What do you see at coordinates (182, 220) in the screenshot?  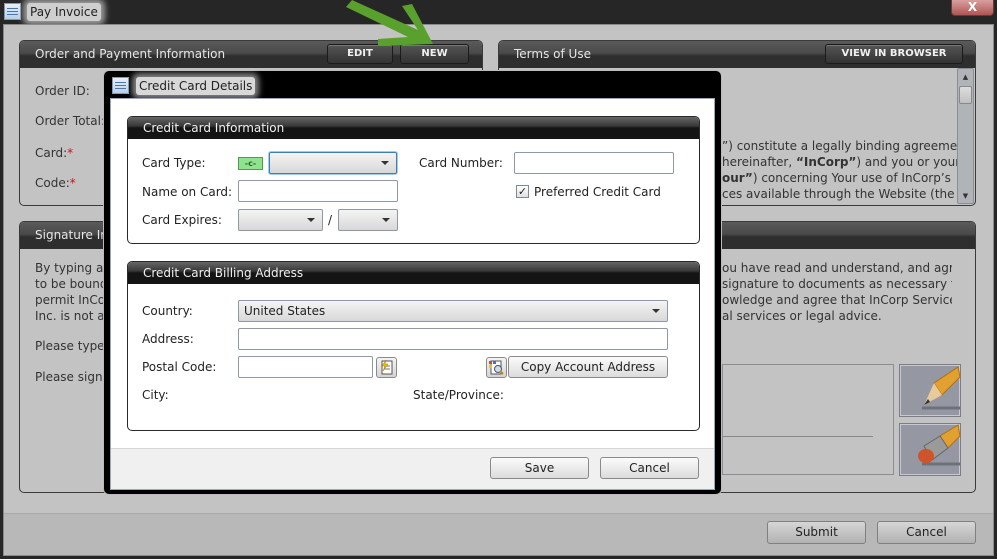 I see `card-expires-label: Card Expires:` at bounding box center [182, 220].